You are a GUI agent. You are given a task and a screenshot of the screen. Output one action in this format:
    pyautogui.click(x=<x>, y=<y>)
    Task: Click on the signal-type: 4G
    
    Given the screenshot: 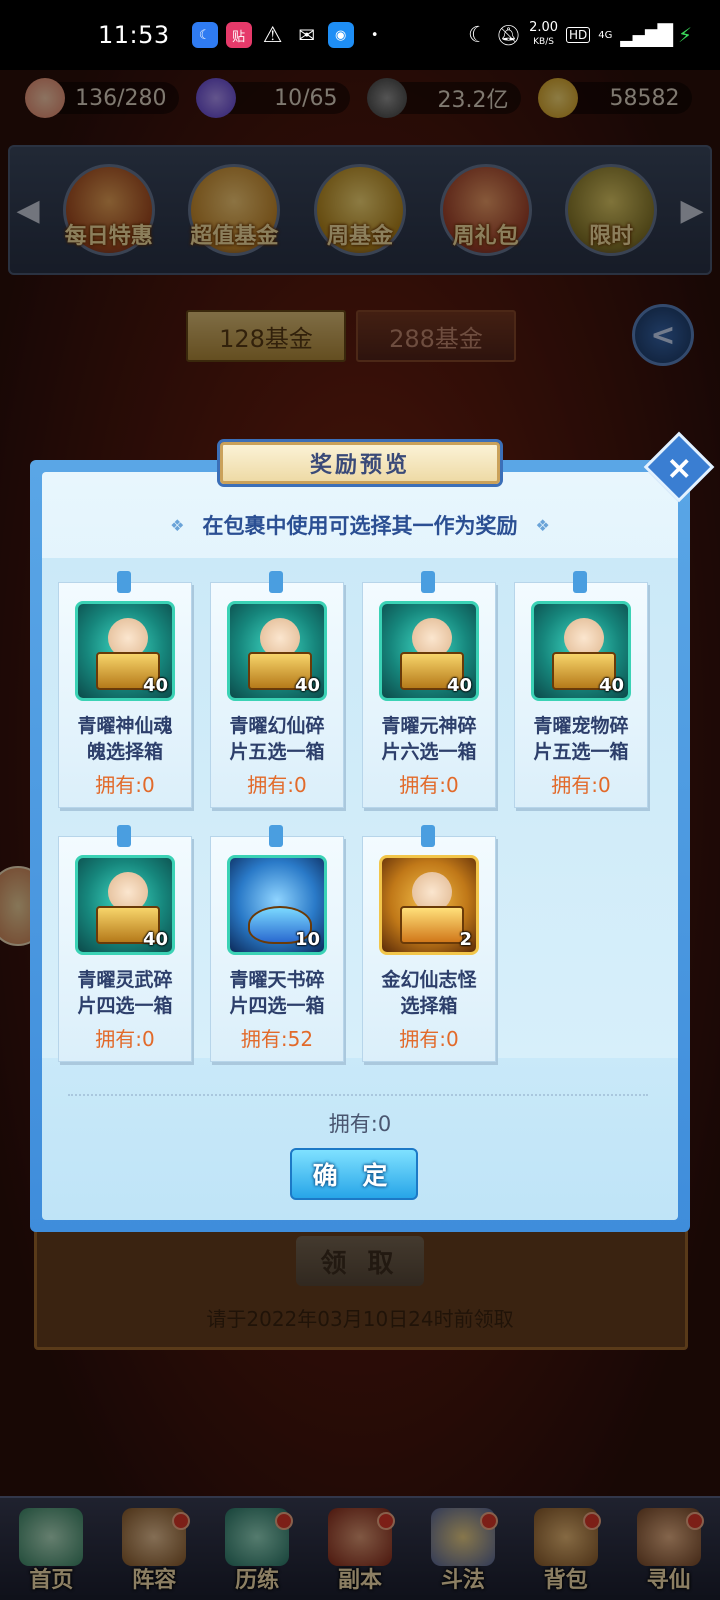 What is the action you would take?
    pyautogui.click(x=605, y=35)
    